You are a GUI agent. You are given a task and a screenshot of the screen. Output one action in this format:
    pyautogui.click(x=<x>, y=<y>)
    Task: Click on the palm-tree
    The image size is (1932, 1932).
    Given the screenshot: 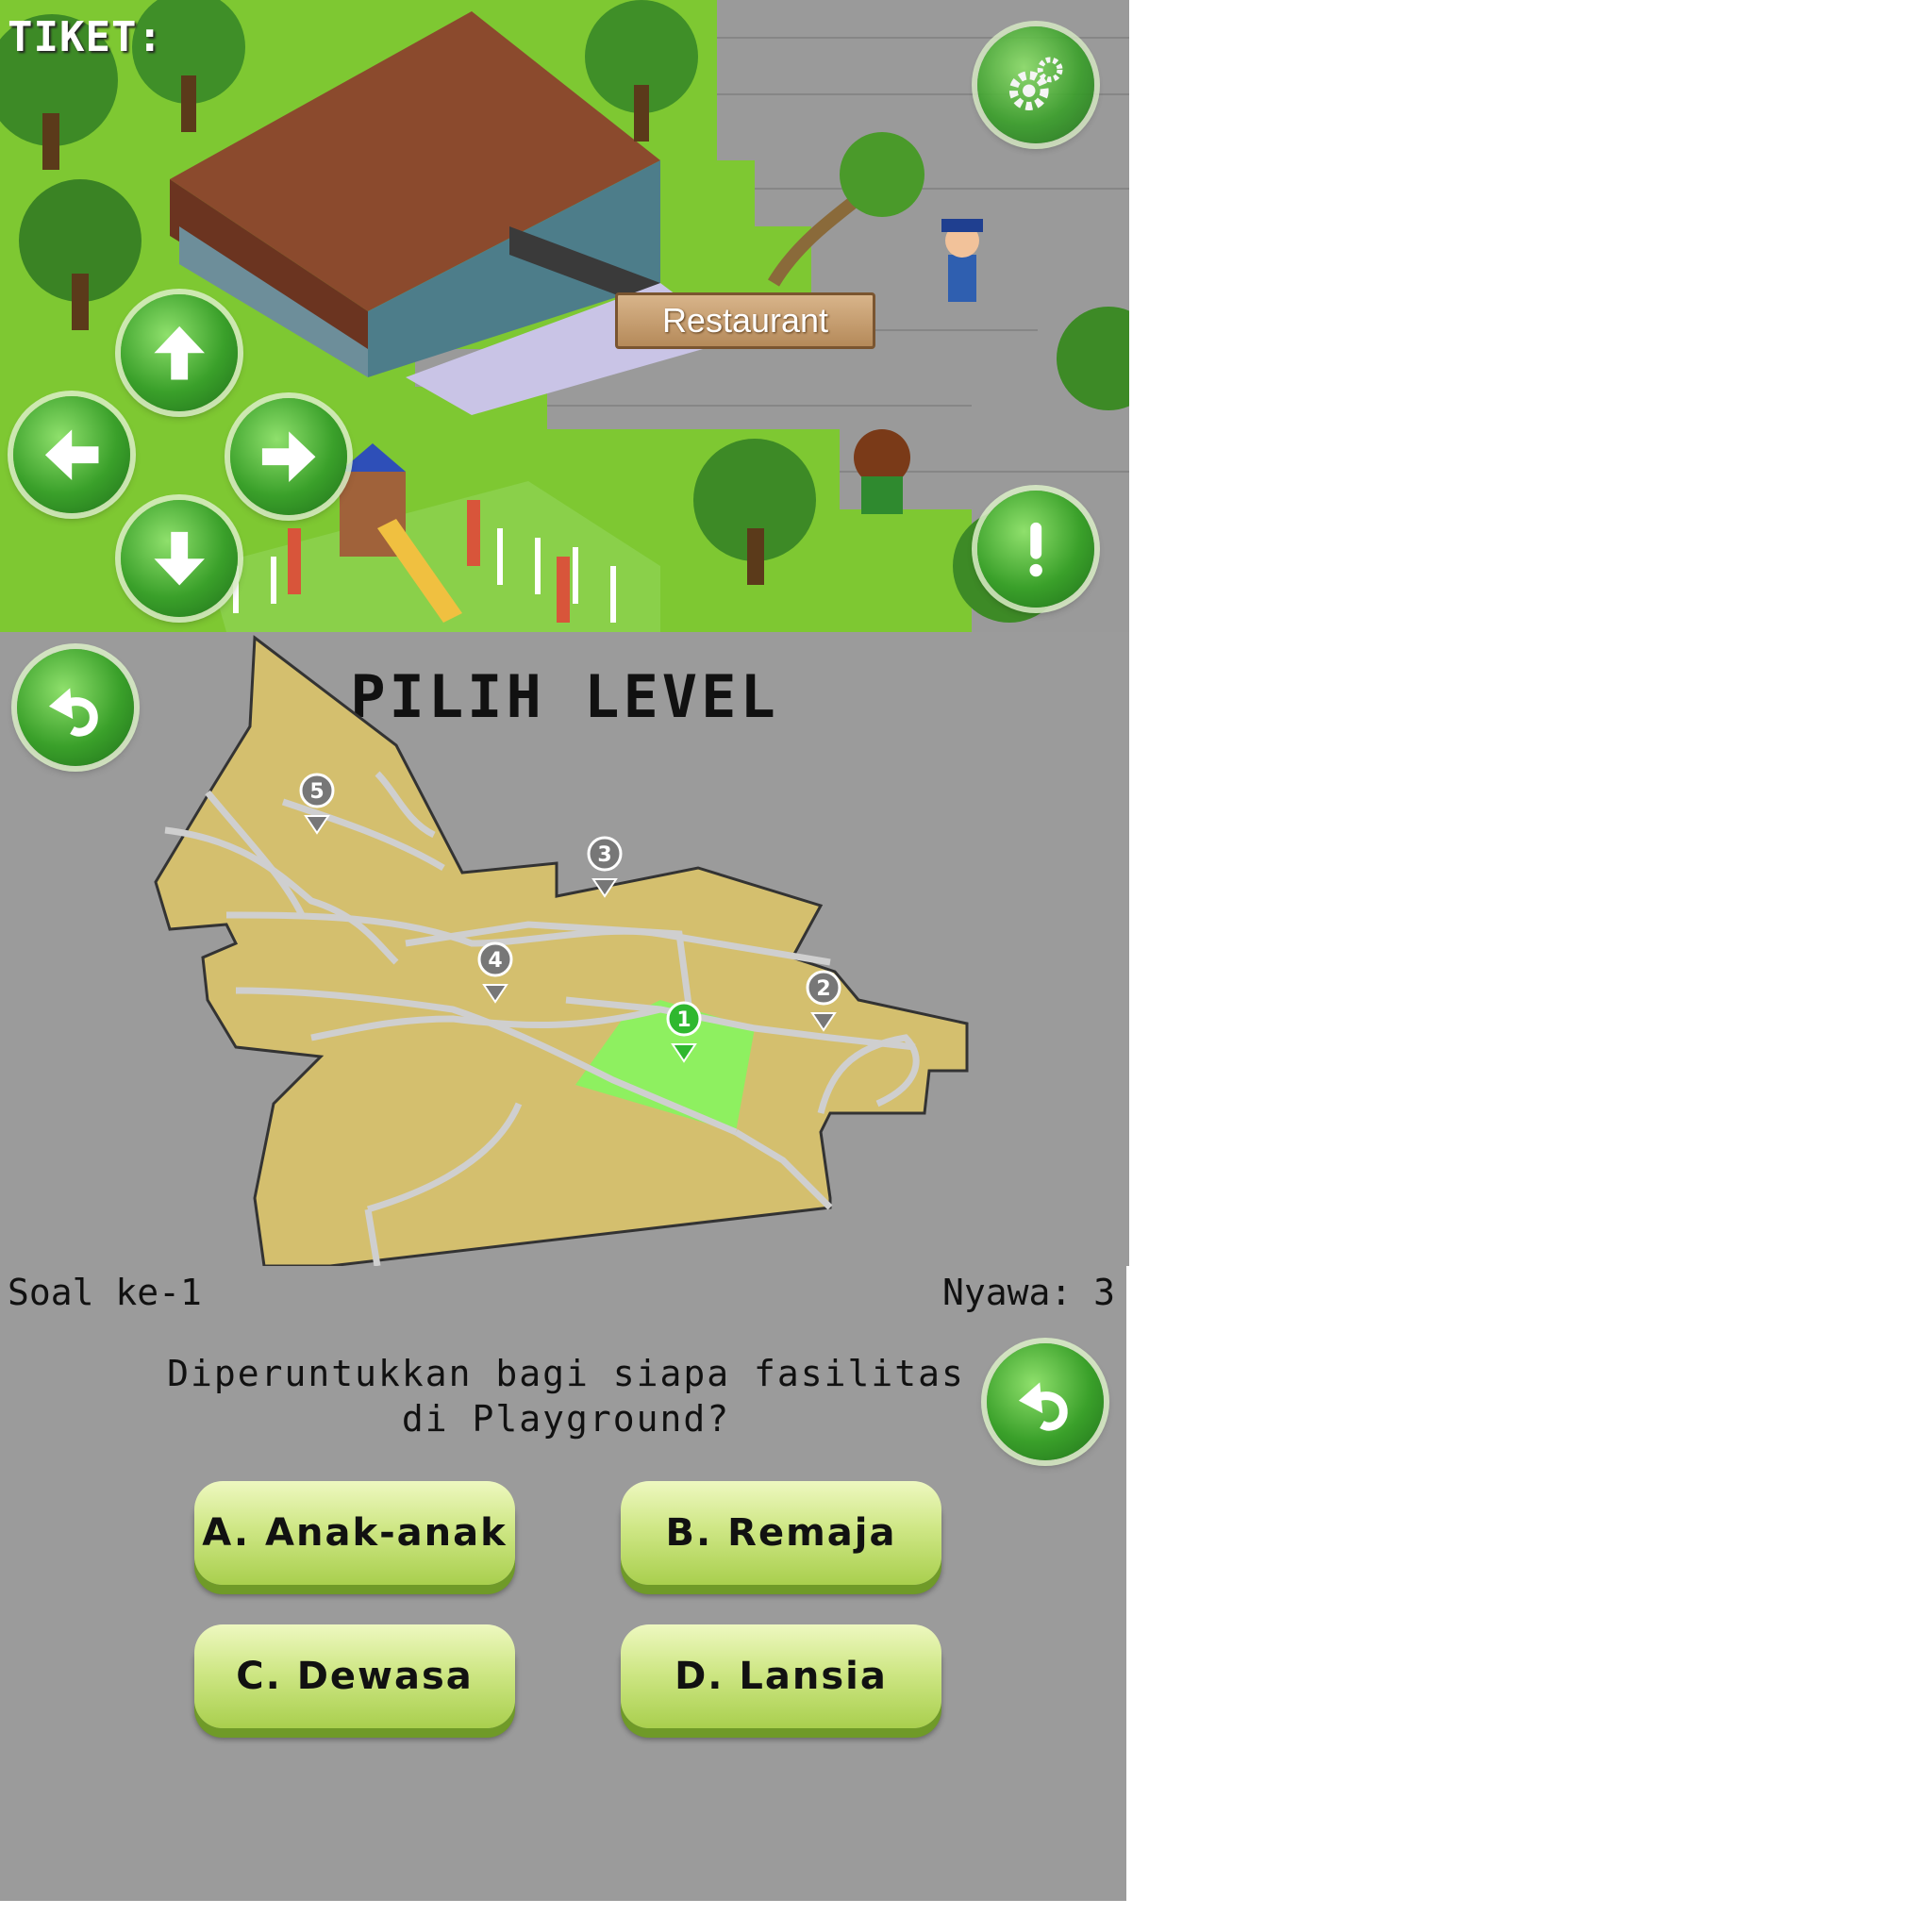 What is the action you would take?
    pyautogui.click(x=882, y=175)
    